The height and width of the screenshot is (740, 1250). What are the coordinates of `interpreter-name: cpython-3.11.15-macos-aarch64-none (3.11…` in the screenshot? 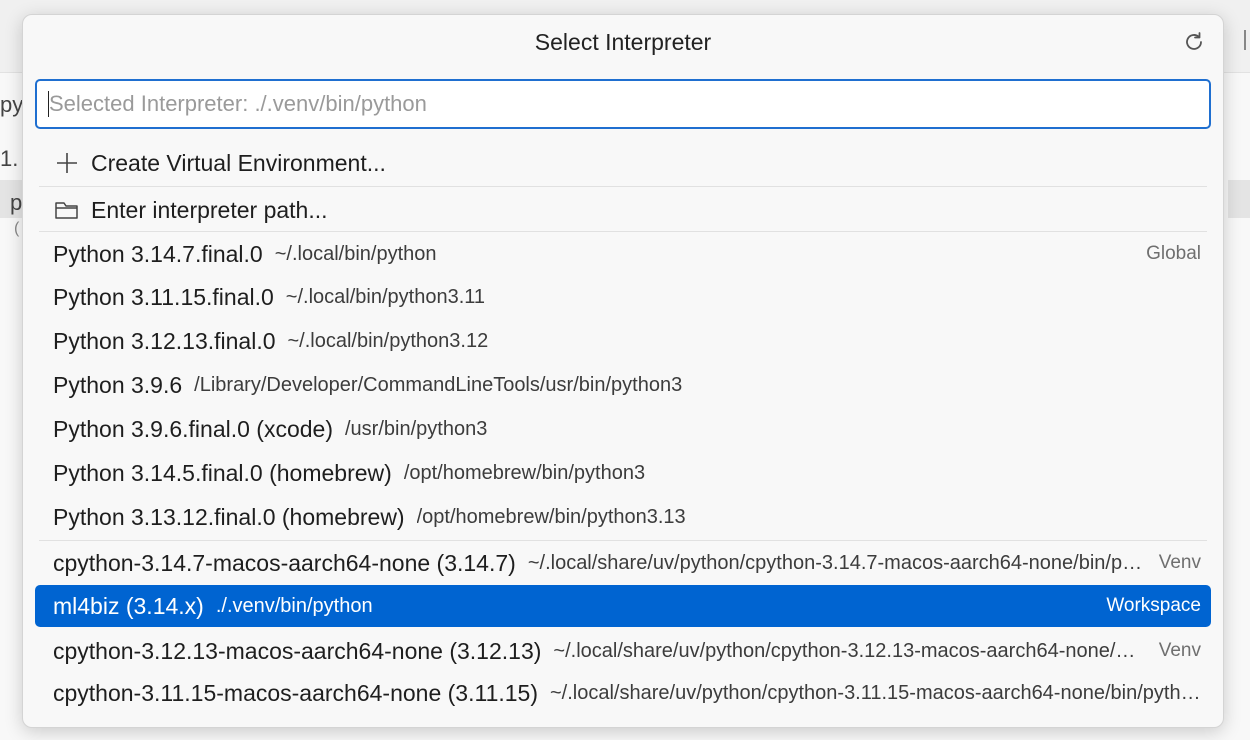 It's located at (295, 692).